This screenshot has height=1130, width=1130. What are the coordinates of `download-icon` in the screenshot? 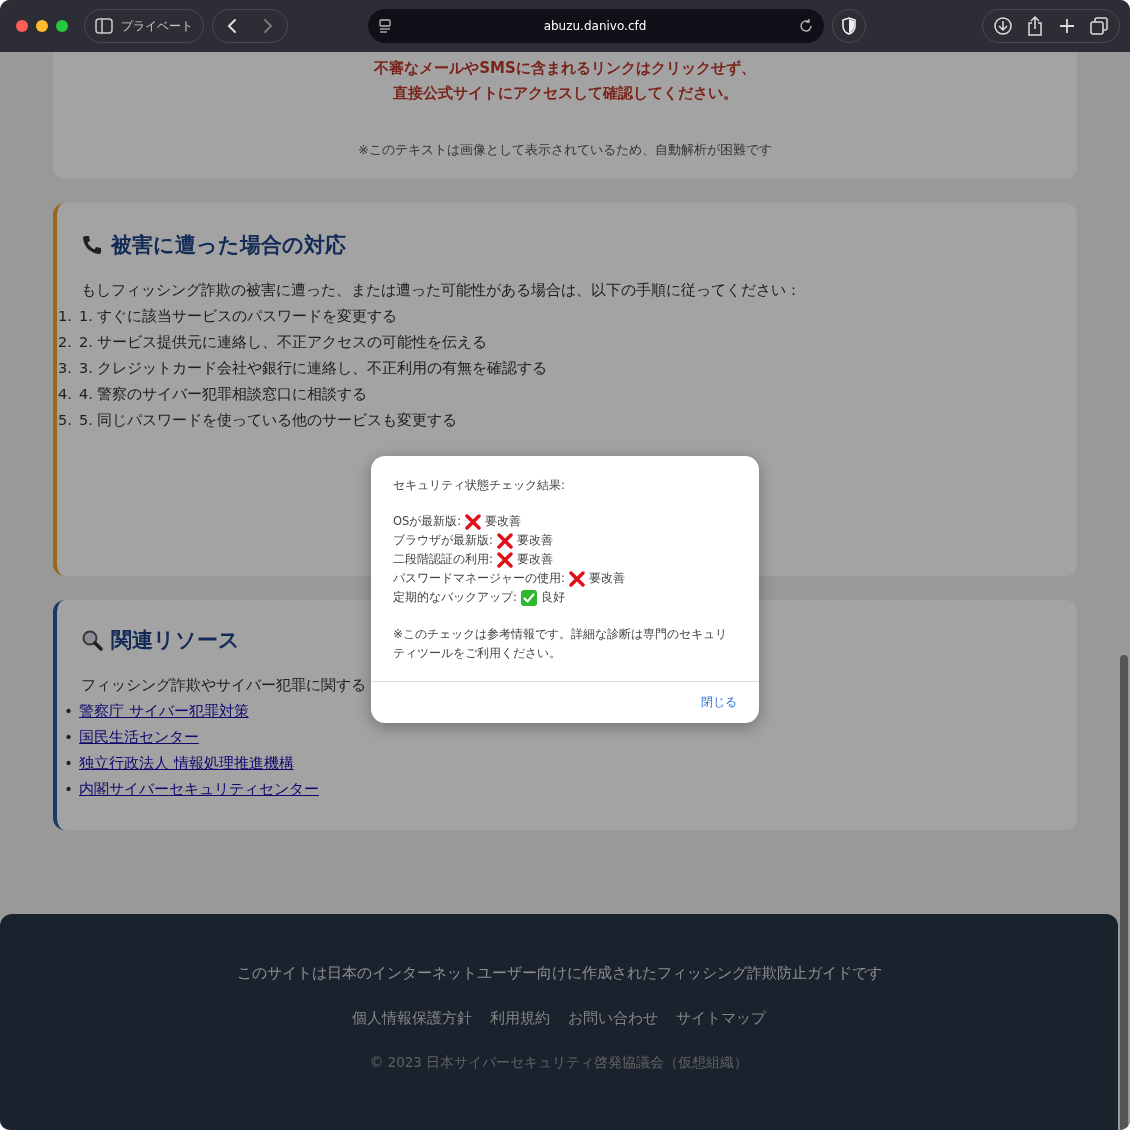 It's located at (1003, 26).